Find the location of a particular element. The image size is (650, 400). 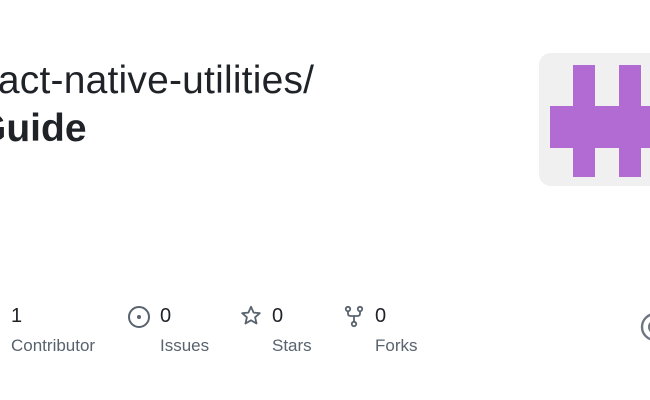

org-avatar is located at coordinates (594, 119).